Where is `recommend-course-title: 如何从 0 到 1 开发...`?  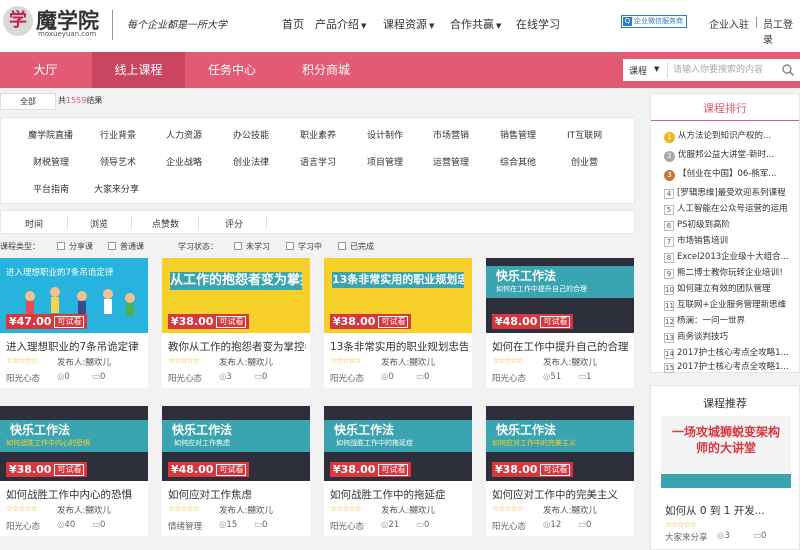
recommend-course-title: 如何从 0 到 1 开发... is located at coordinates (731, 510).